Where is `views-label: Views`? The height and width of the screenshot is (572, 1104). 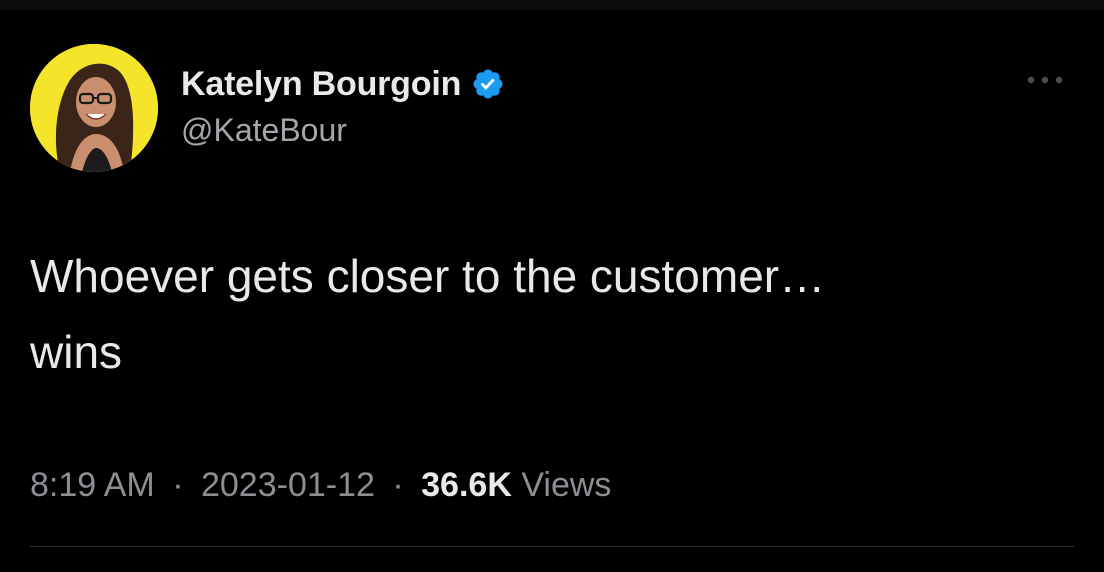 views-label: Views is located at coordinates (566, 485).